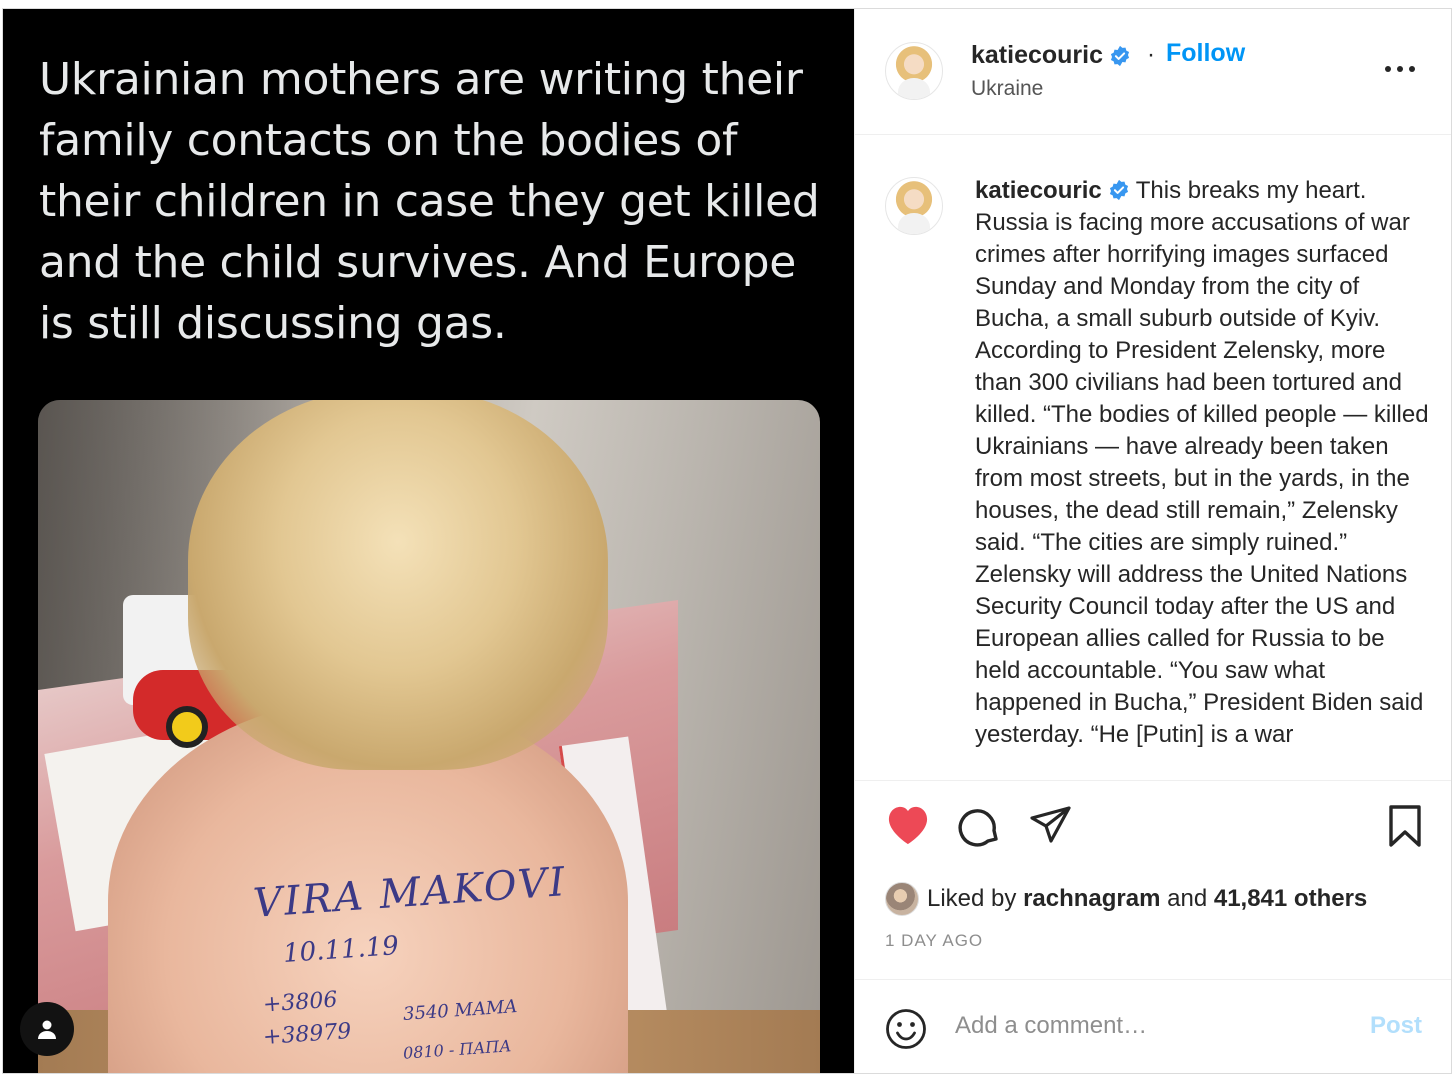  What do you see at coordinates (934, 941) in the screenshot?
I see `post-timestamp: 1 DAY AGO` at bounding box center [934, 941].